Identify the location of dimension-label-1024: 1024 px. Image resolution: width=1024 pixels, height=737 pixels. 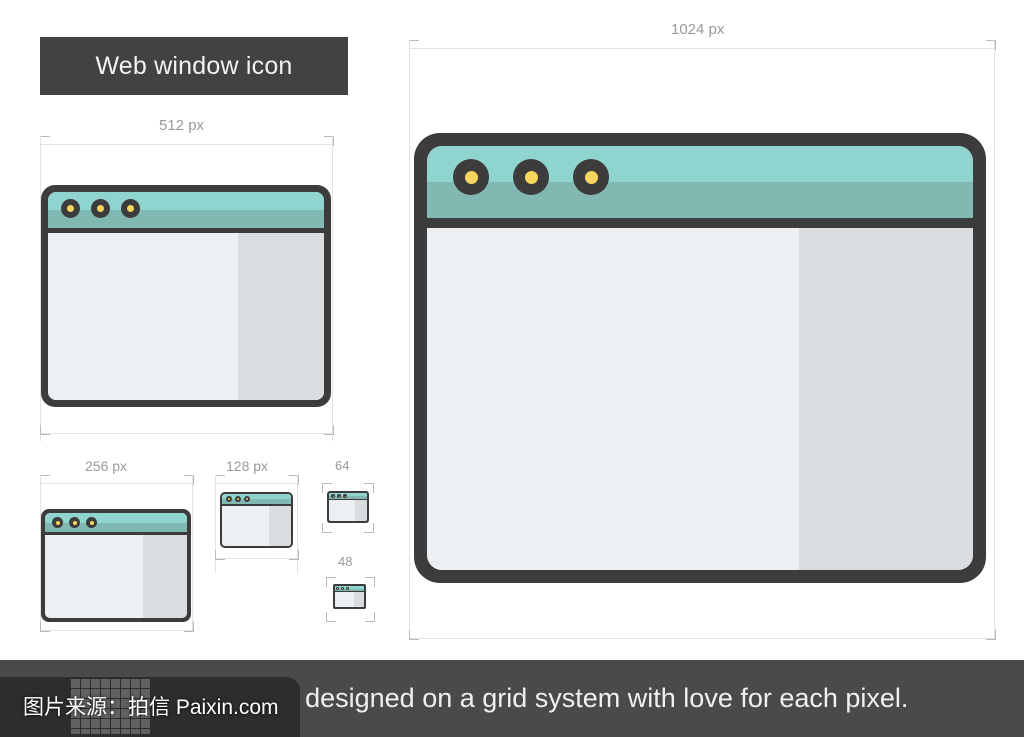
(698, 29).